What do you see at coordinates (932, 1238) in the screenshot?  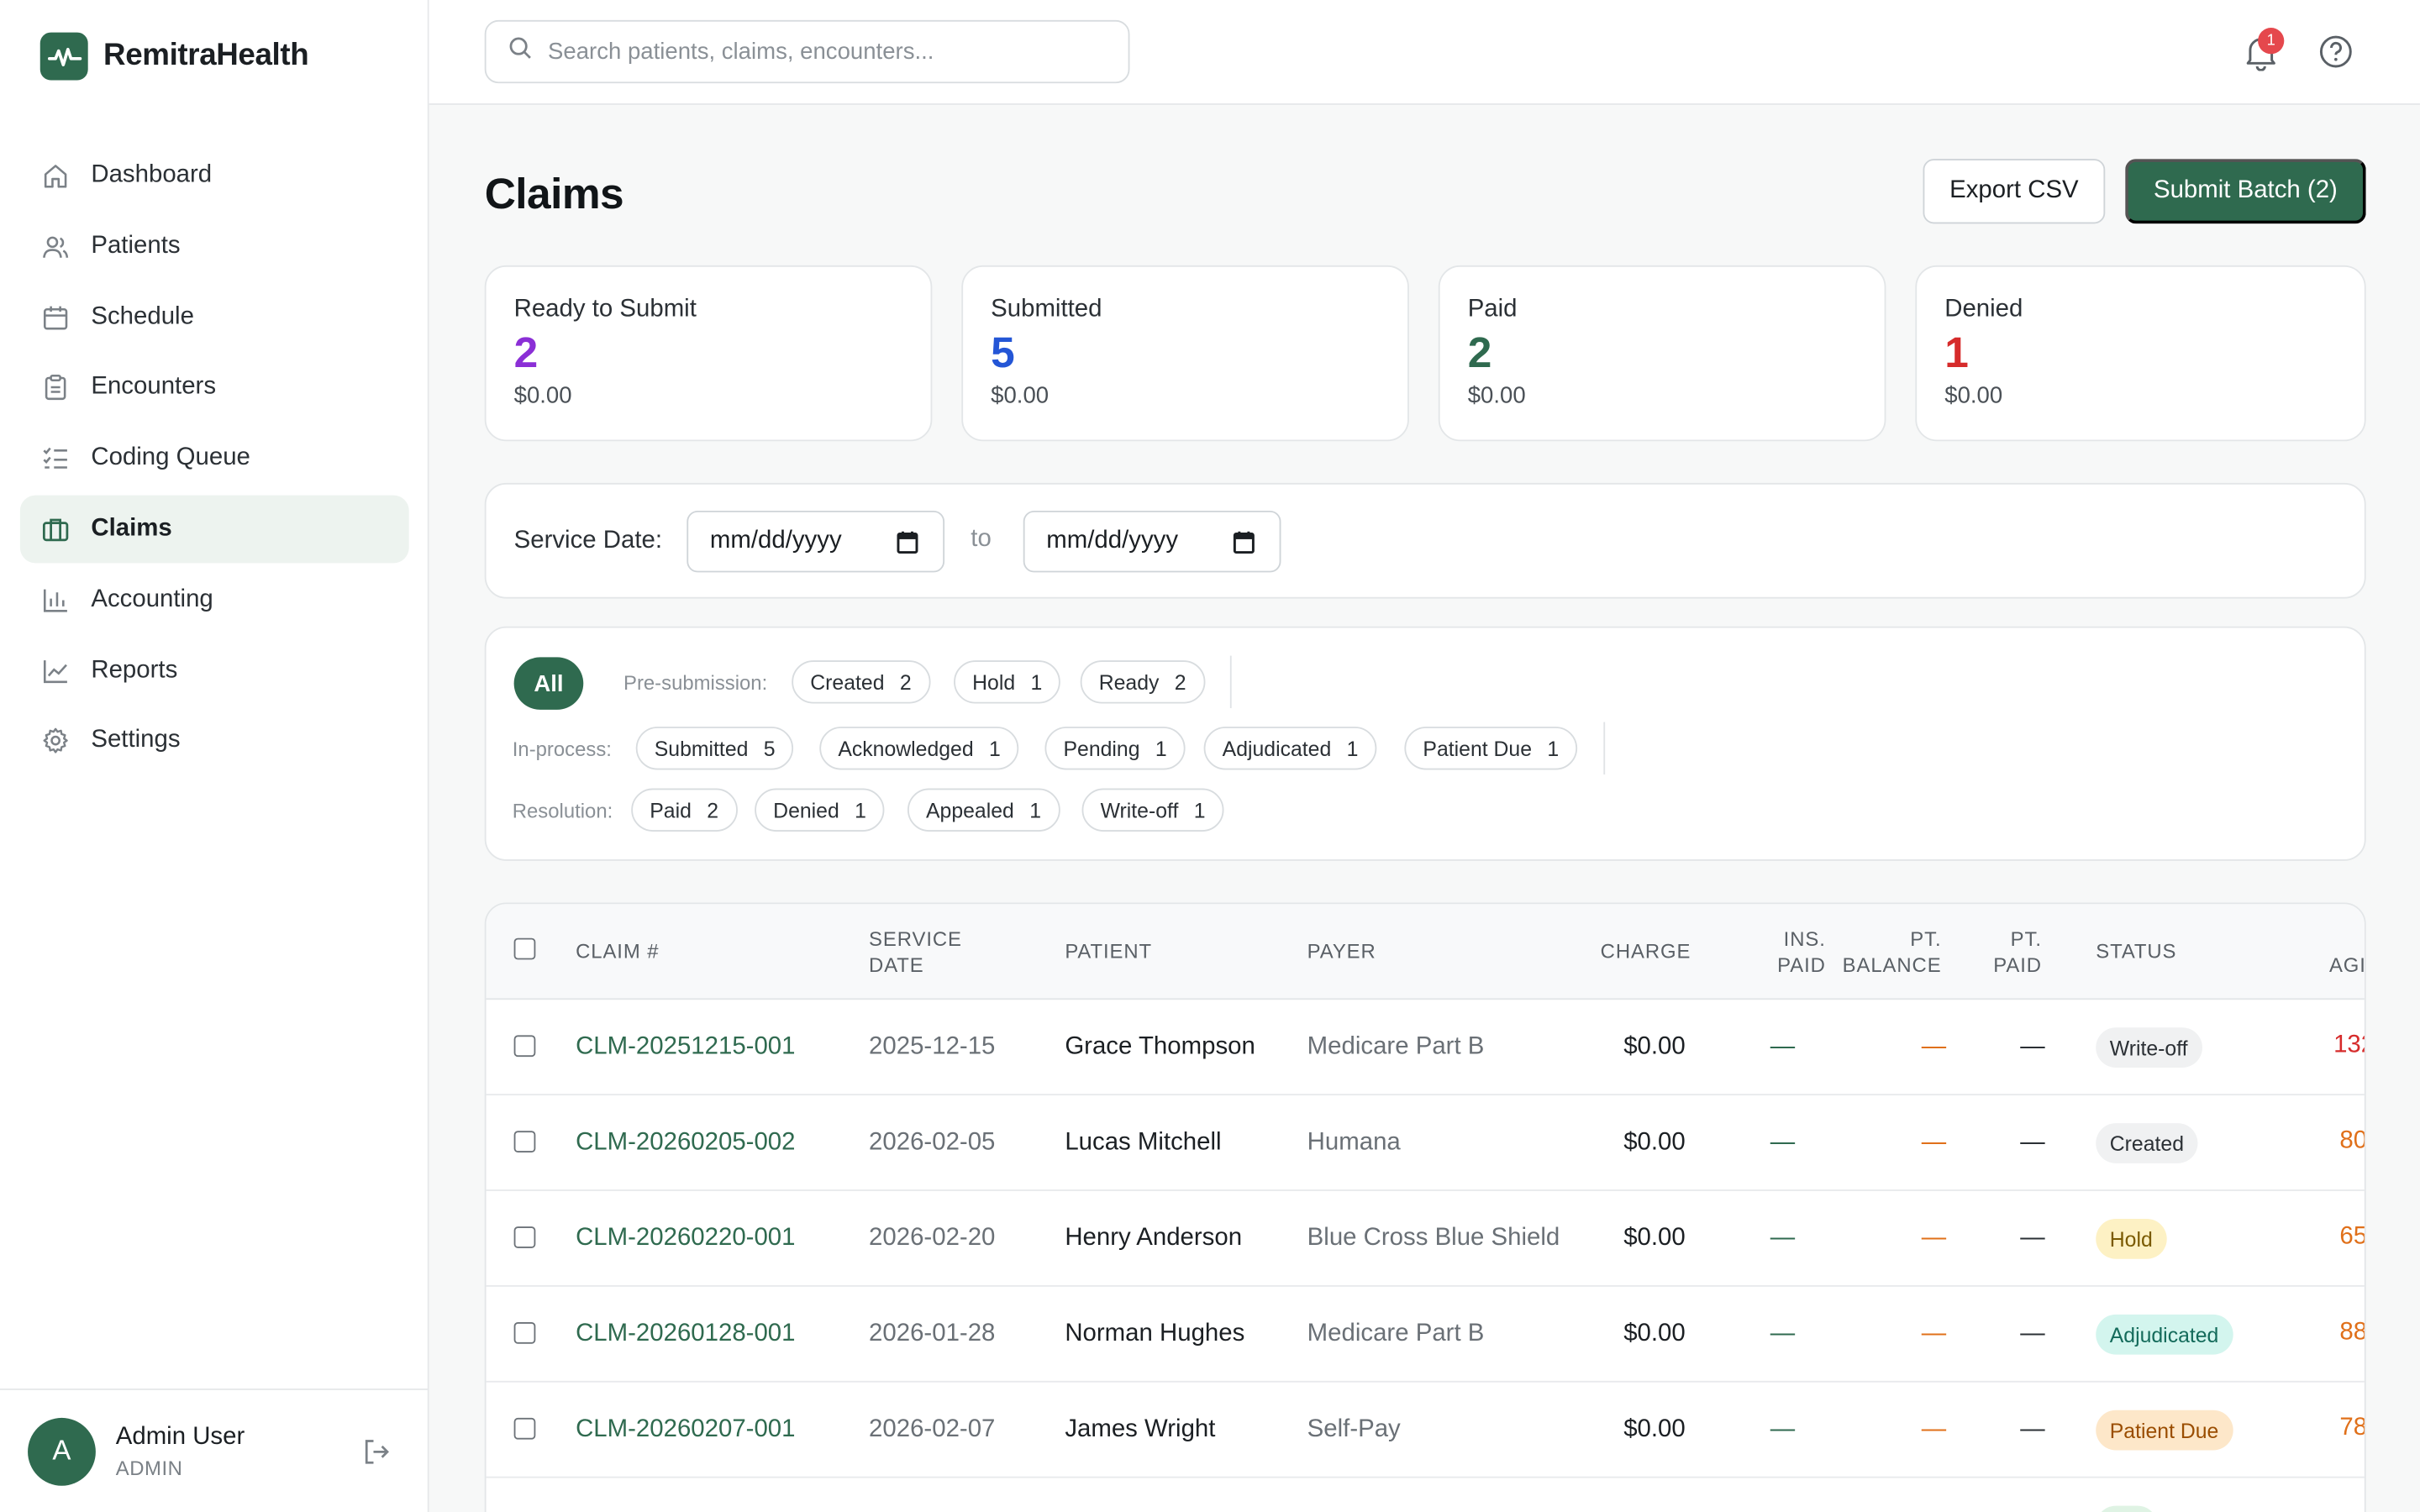 I see `service-date: 2026-02-20` at bounding box center [932, 1238].